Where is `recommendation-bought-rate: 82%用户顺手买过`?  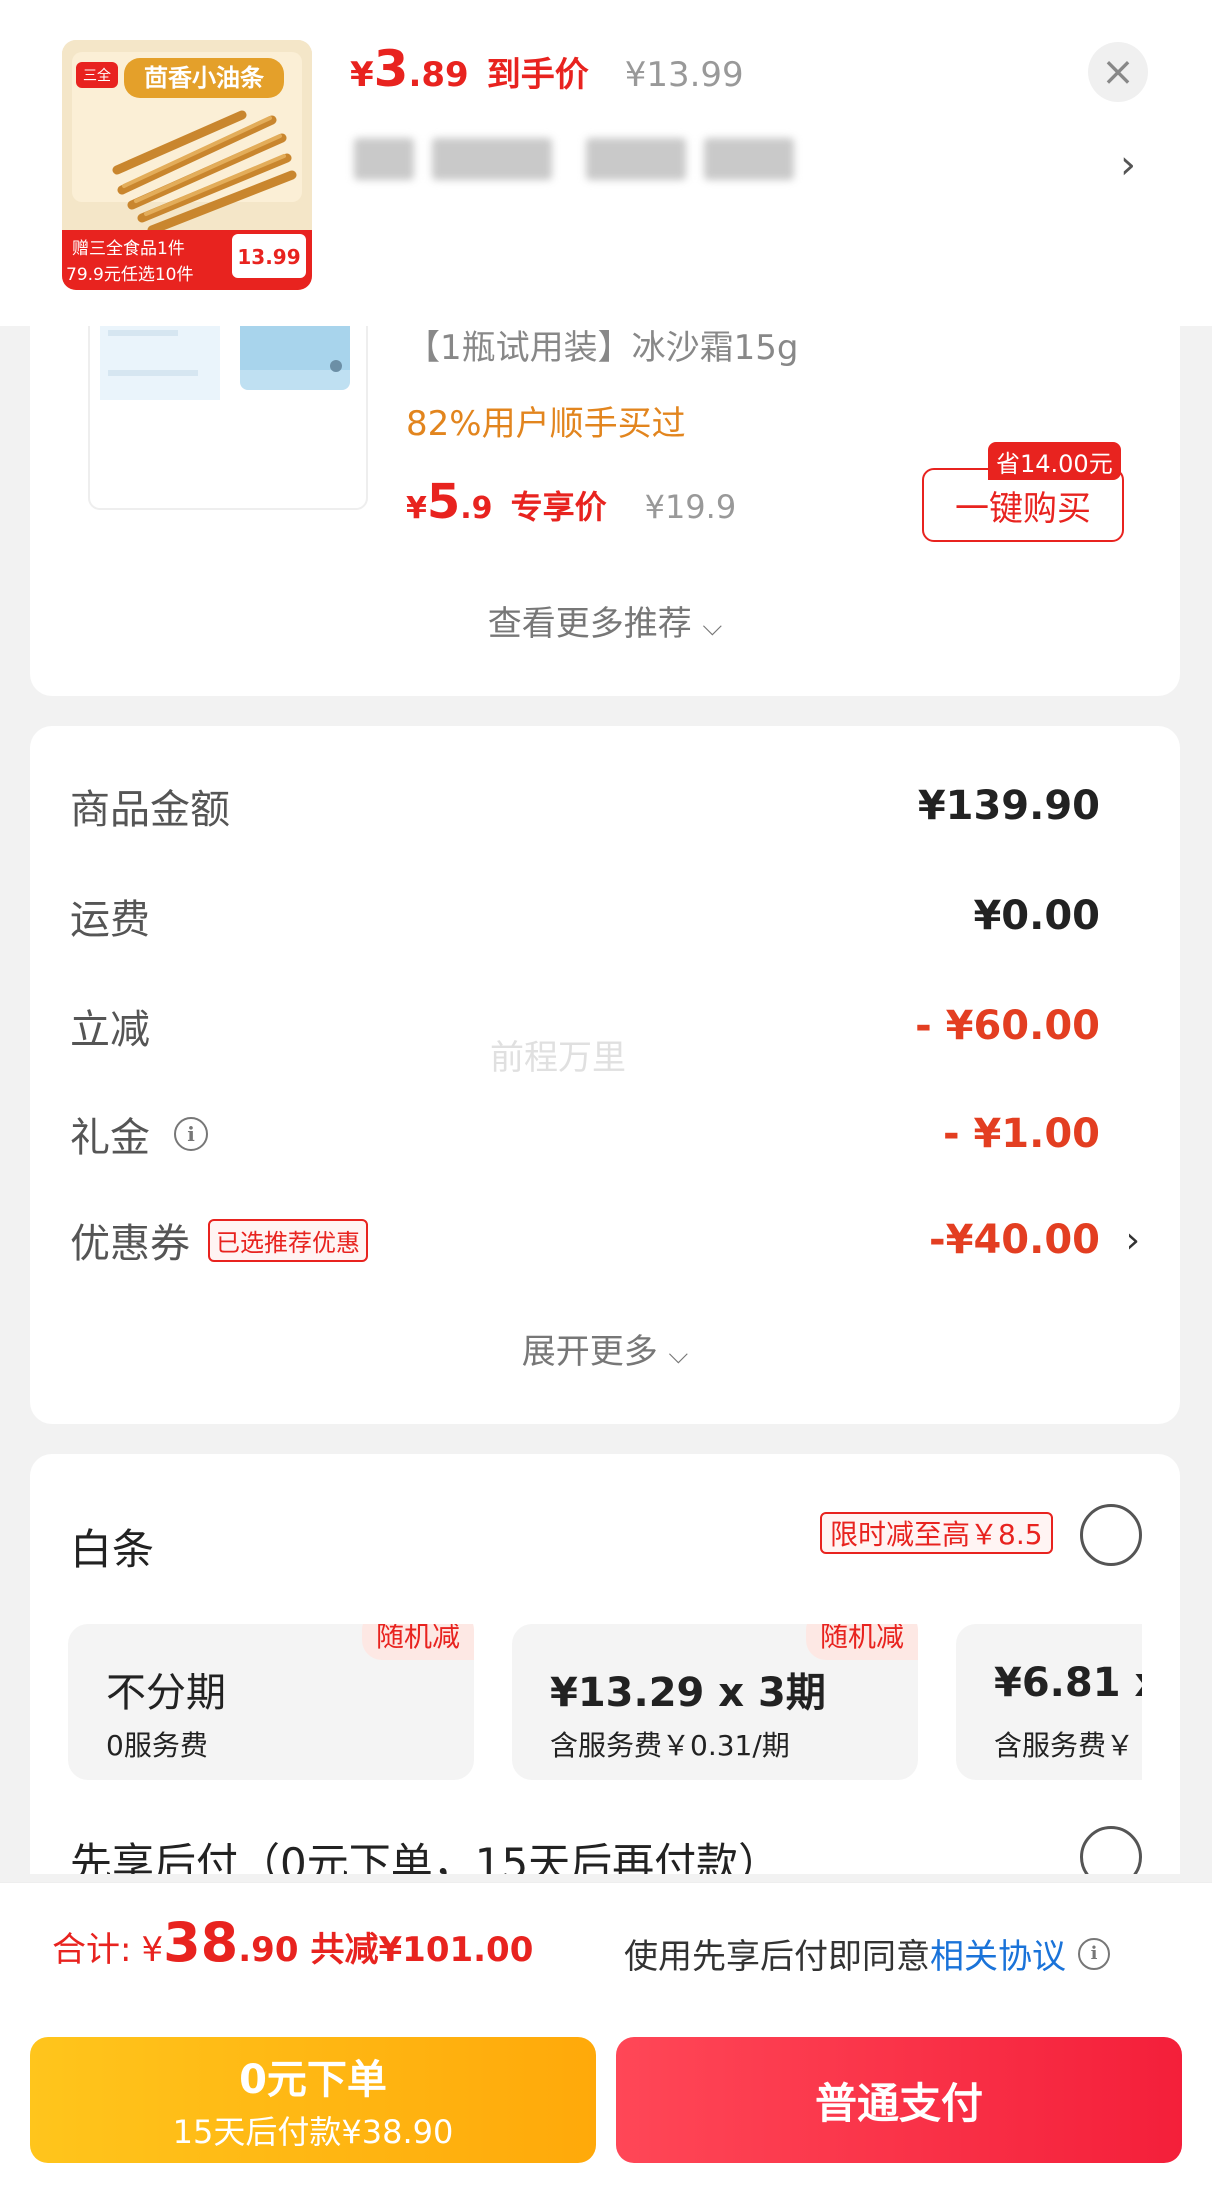
recommendation-bought-rate: 82%用户顺手买过 is located at coordinates (546, 424).